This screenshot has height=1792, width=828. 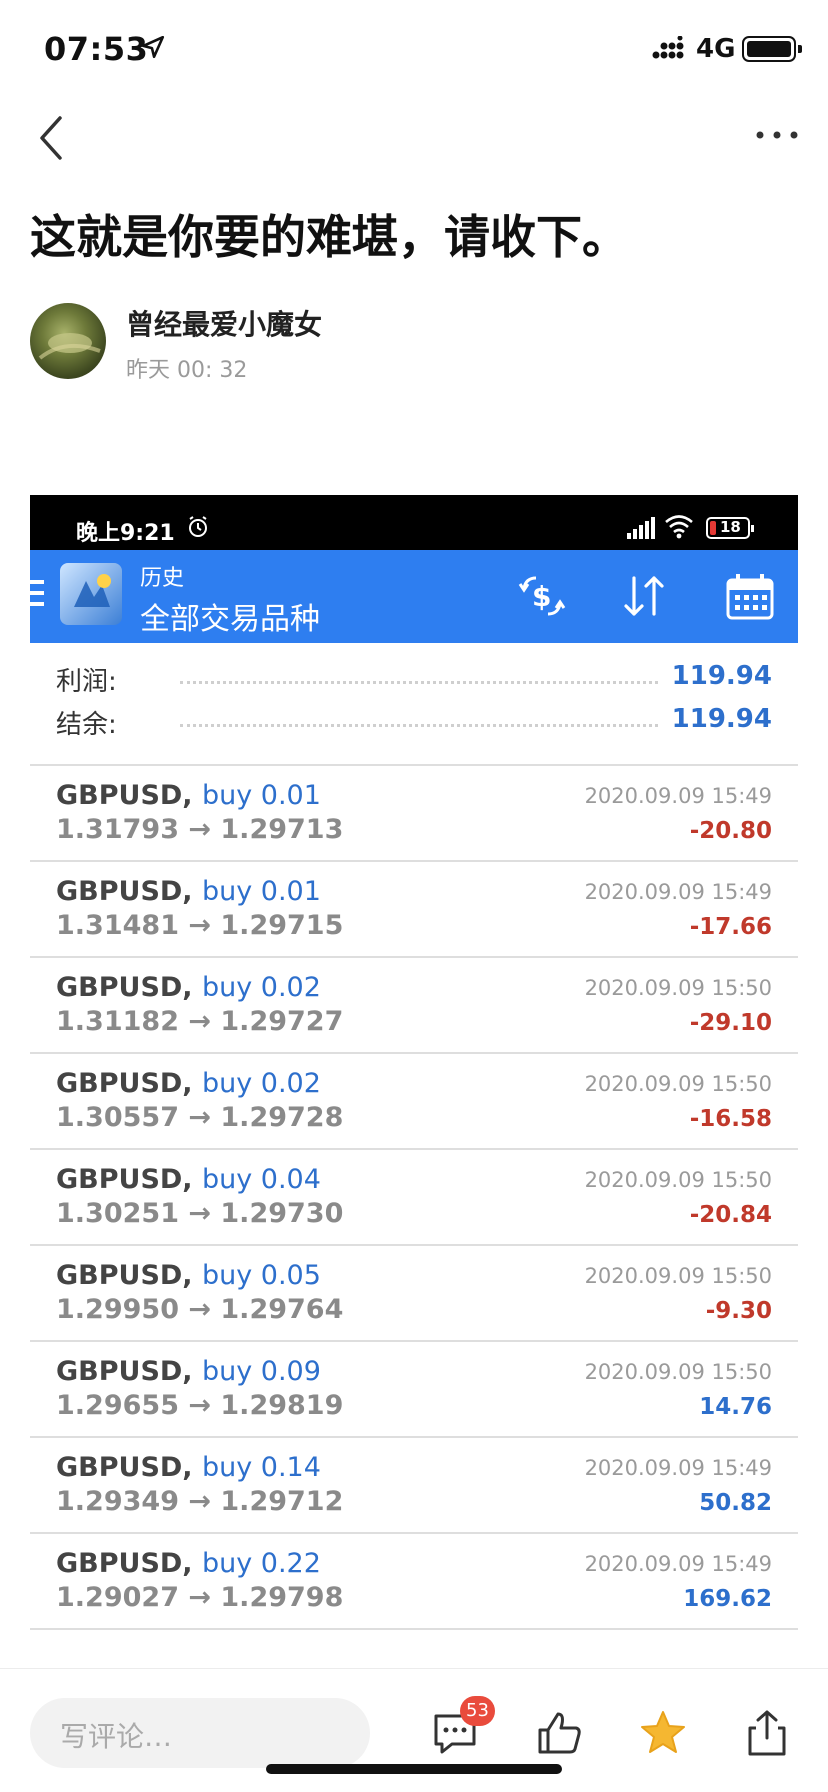 I want to click on battery-icon: 18, so click(x=730, y=528).